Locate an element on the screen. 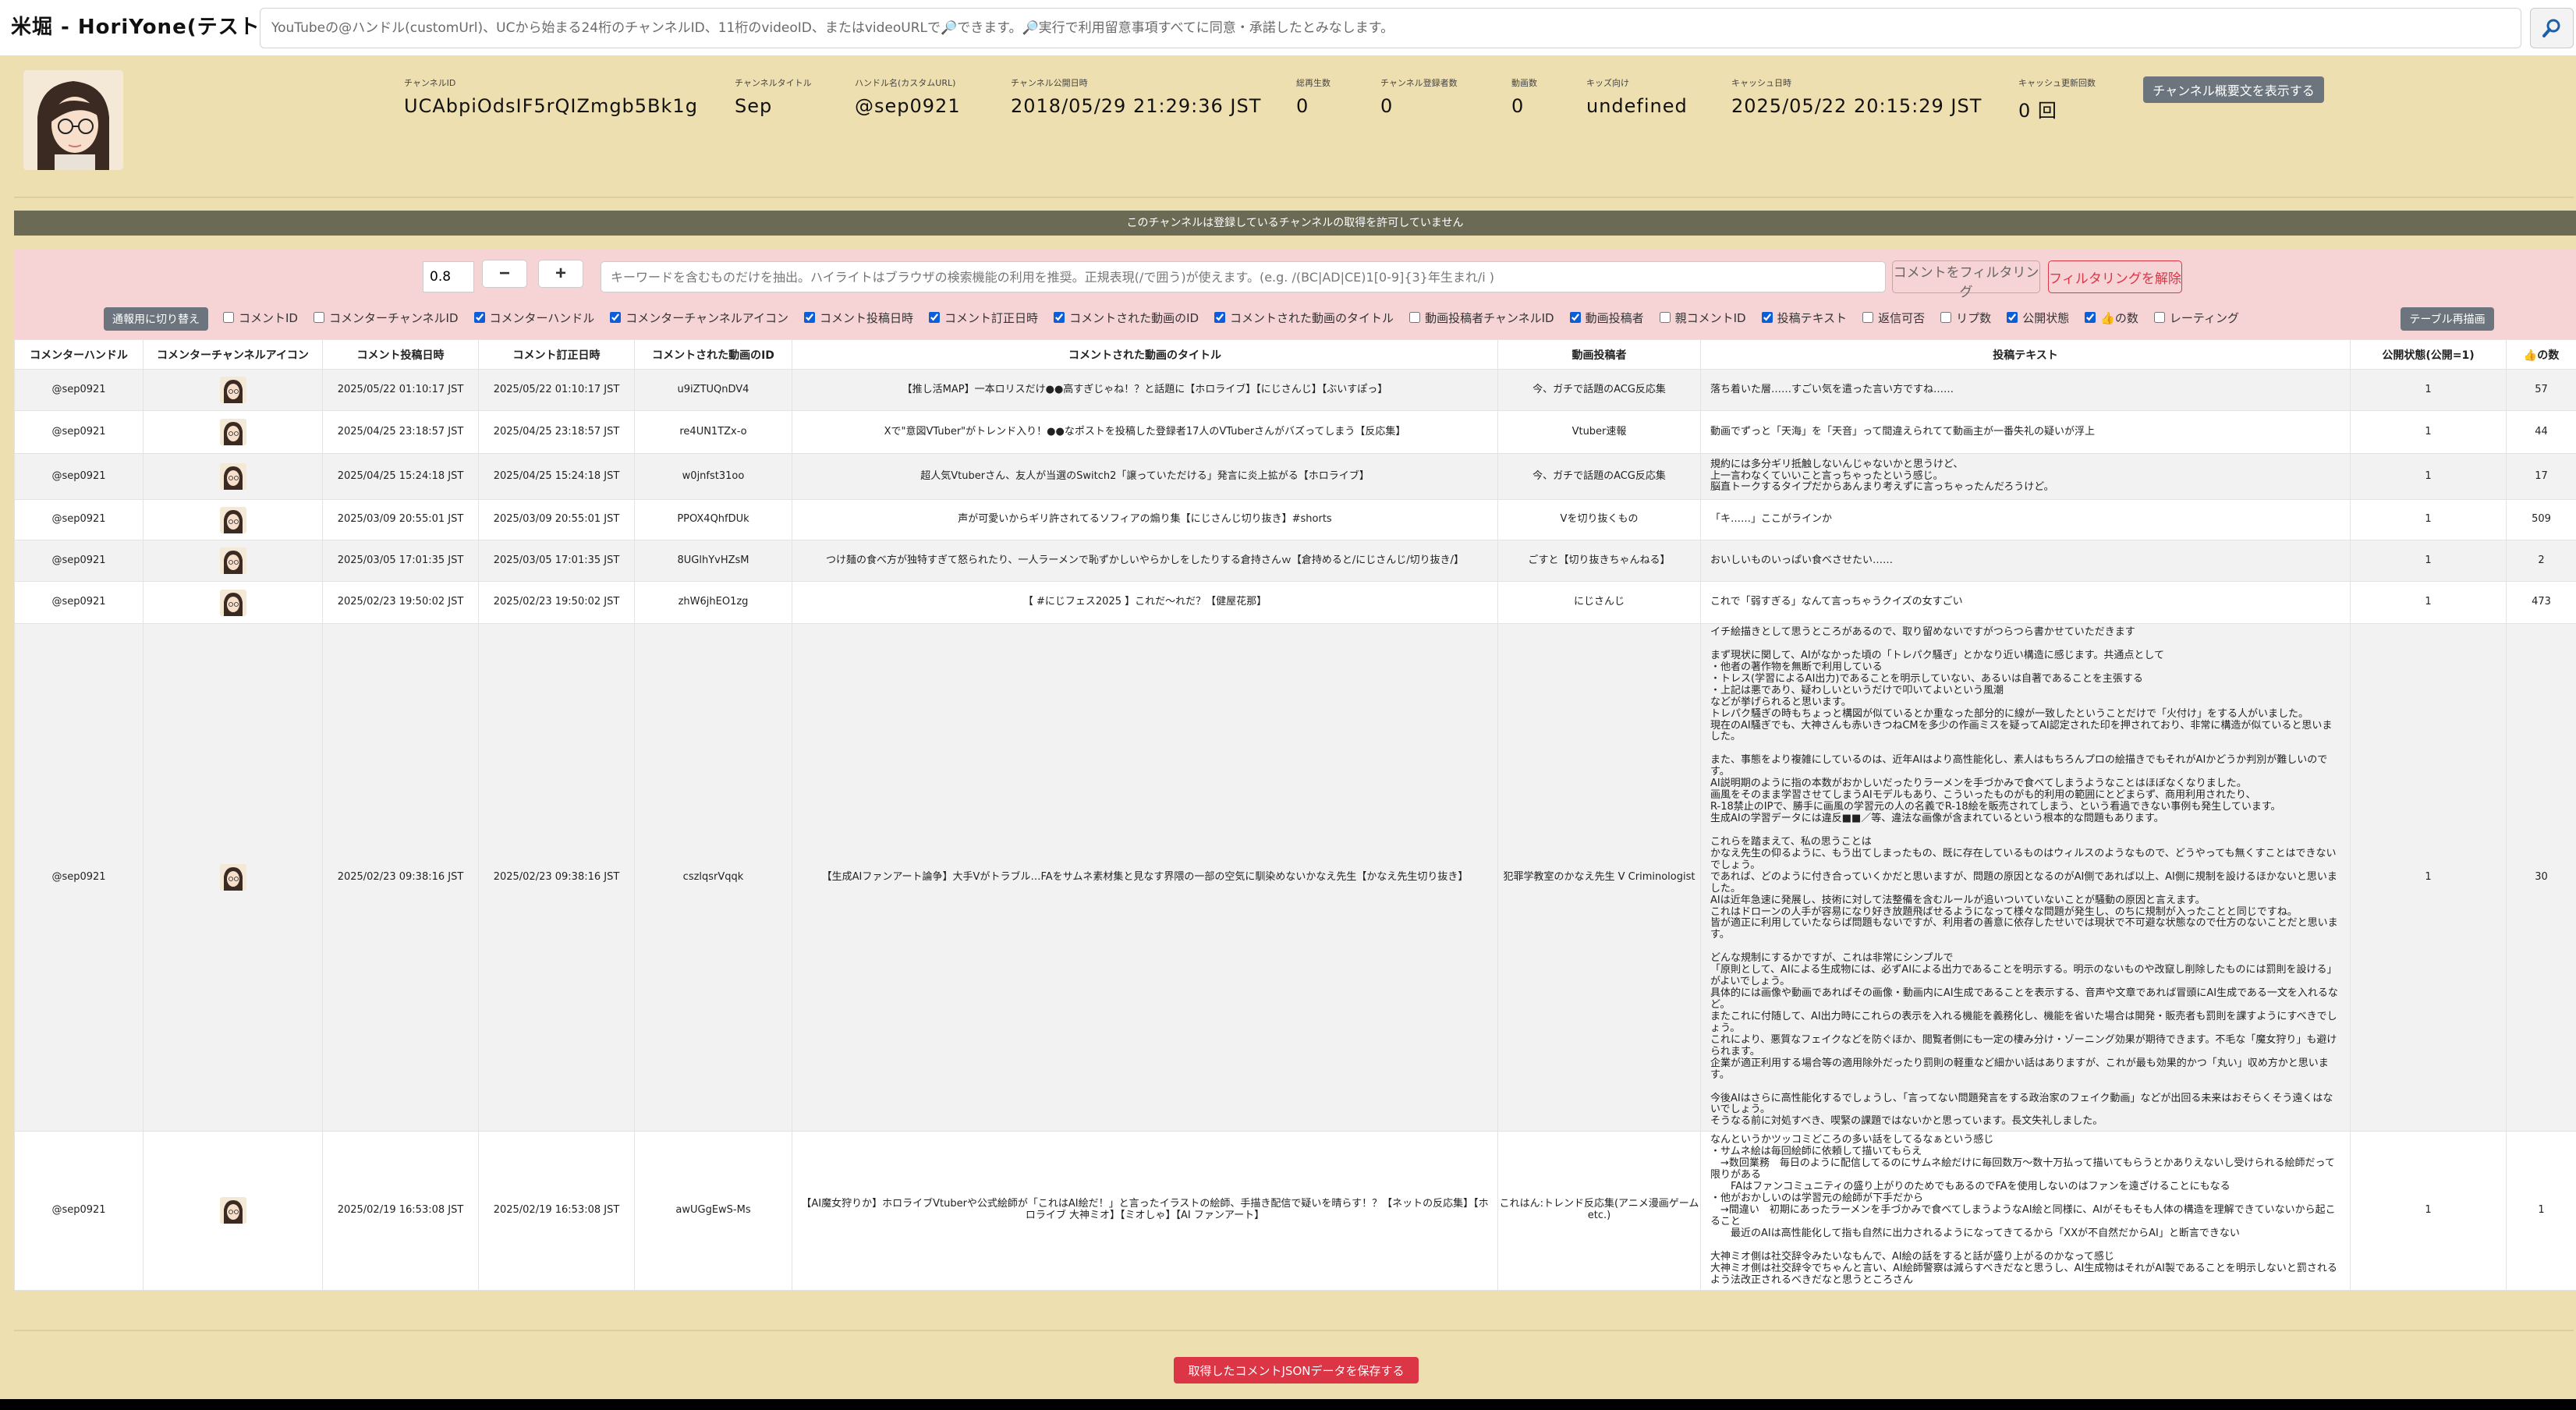  column-toggle: 動画投稿者 is located at coordinates (1606, 318).